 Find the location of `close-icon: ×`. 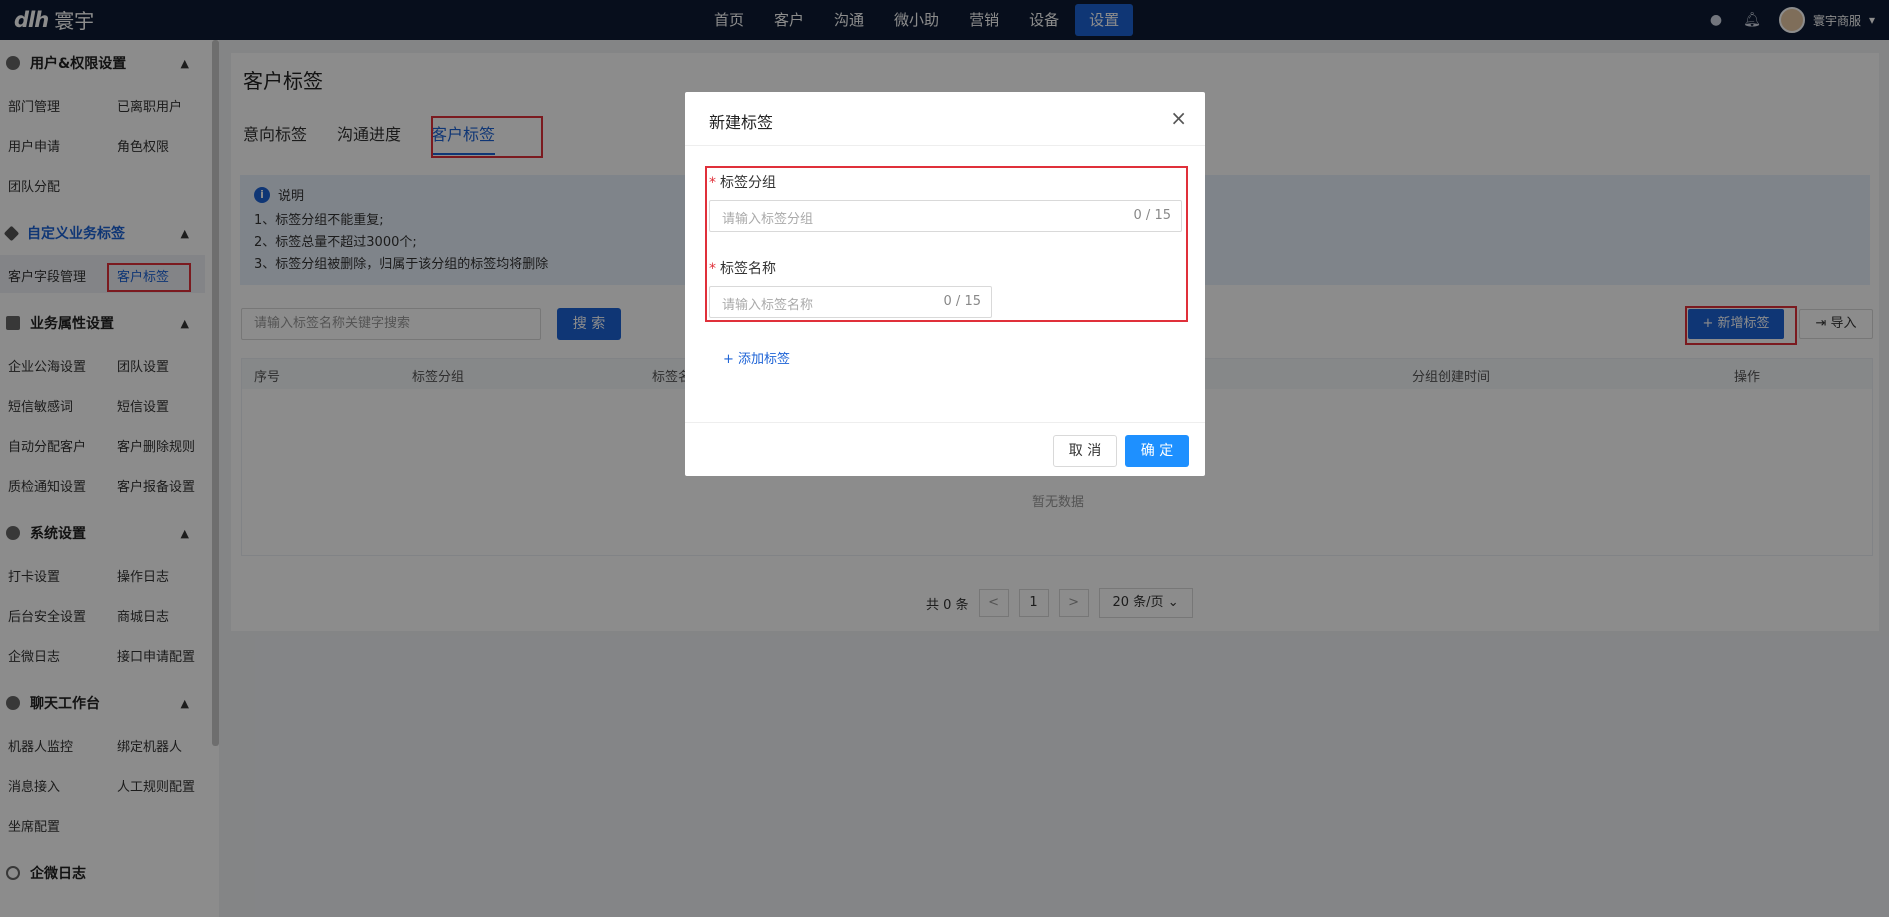

close-icon: × is located at coordinates (1178, 118).